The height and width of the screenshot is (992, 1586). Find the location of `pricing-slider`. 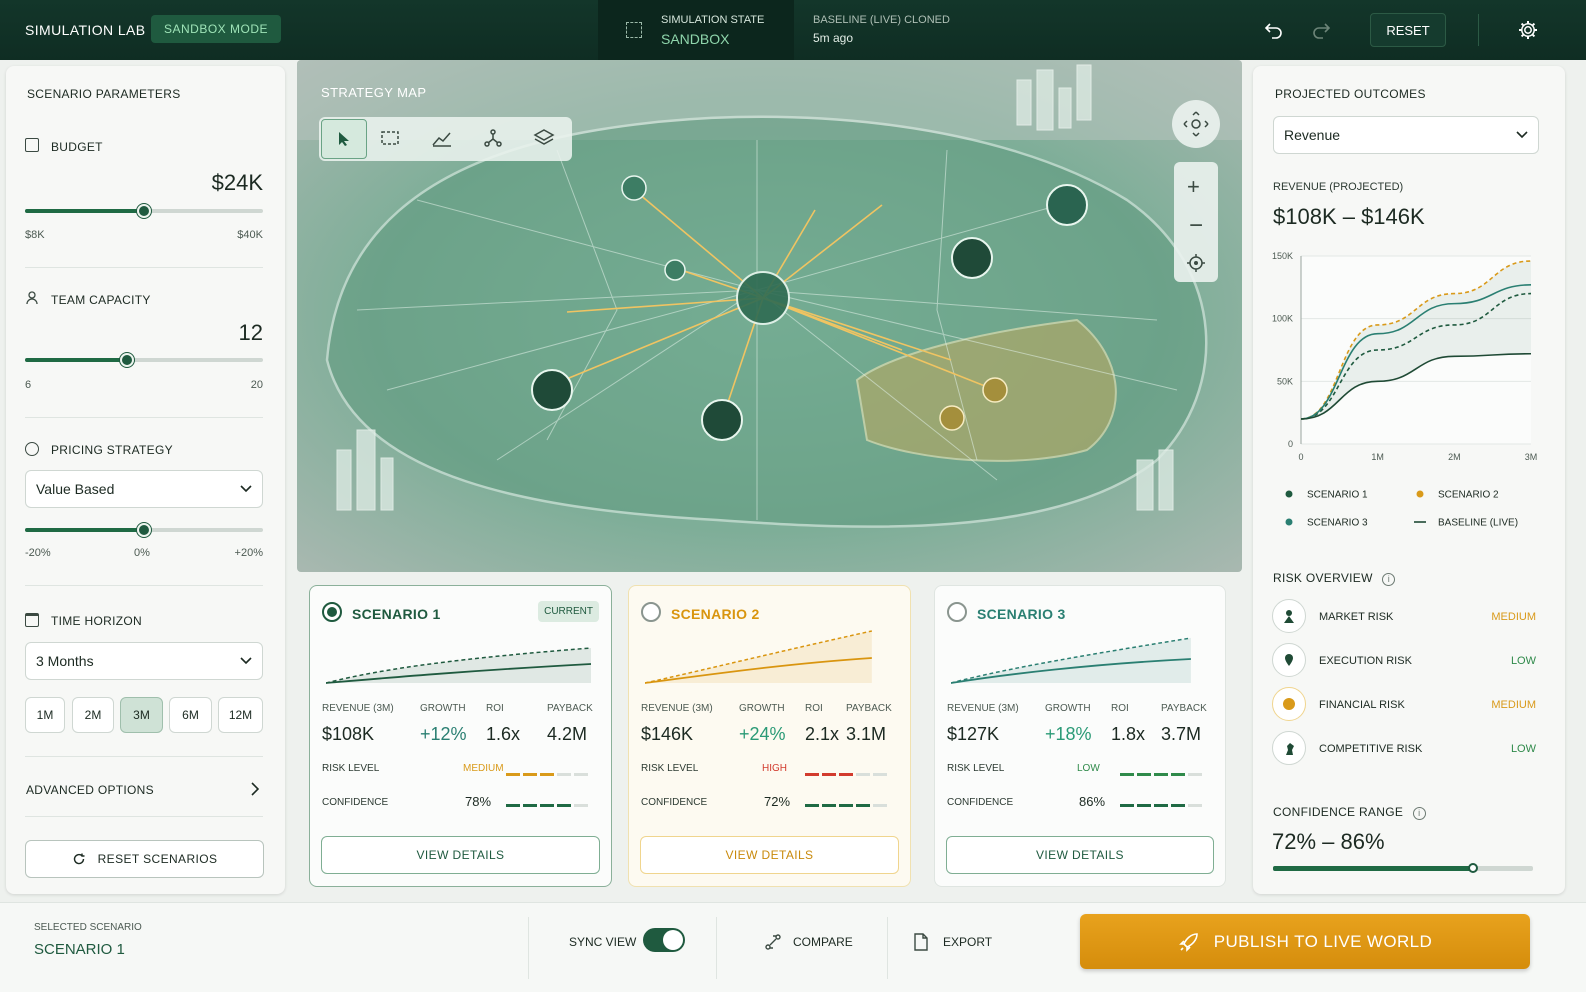

pricing-slider is located at coordinates (144, 530).